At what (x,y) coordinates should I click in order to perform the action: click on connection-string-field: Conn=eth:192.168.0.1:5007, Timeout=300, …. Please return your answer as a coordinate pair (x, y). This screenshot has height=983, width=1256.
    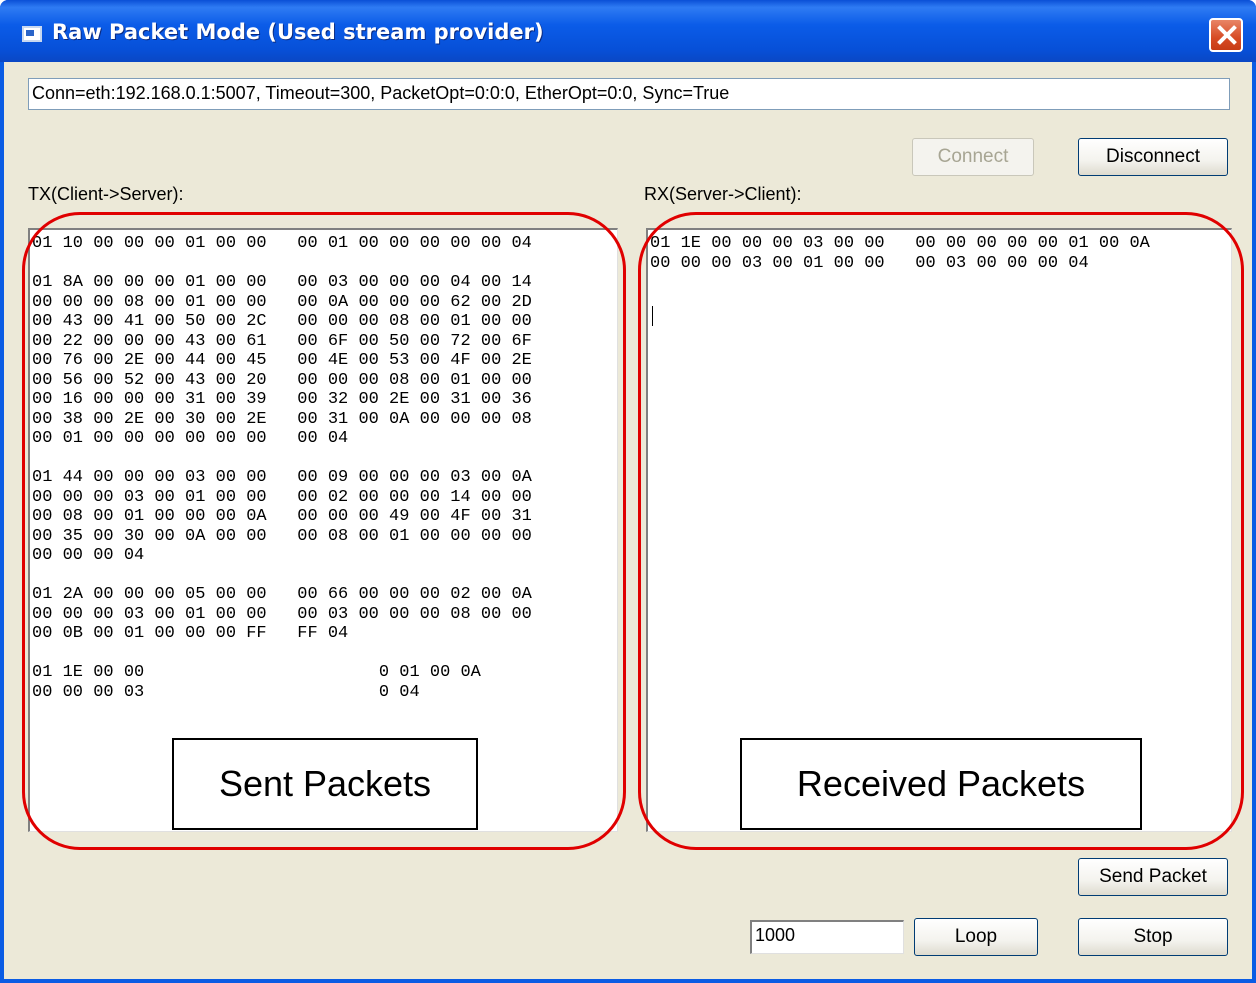
    Looking at the image, I should click on (629, 94).